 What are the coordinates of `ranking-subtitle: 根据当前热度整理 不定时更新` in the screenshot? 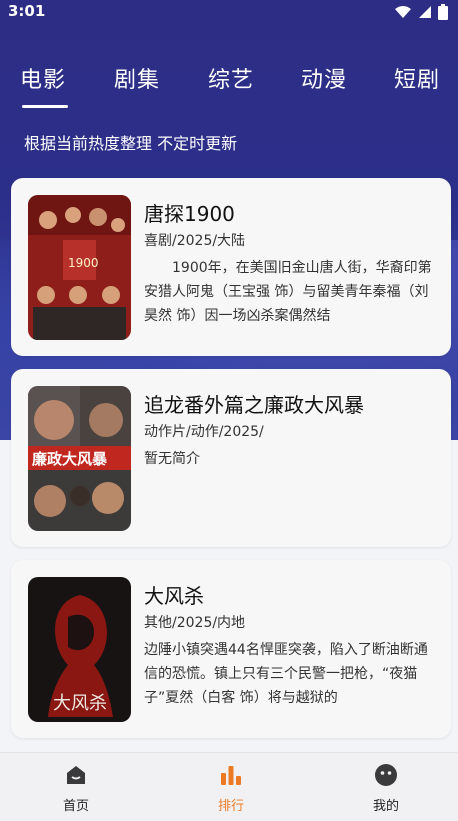 It's located at (131, 143).